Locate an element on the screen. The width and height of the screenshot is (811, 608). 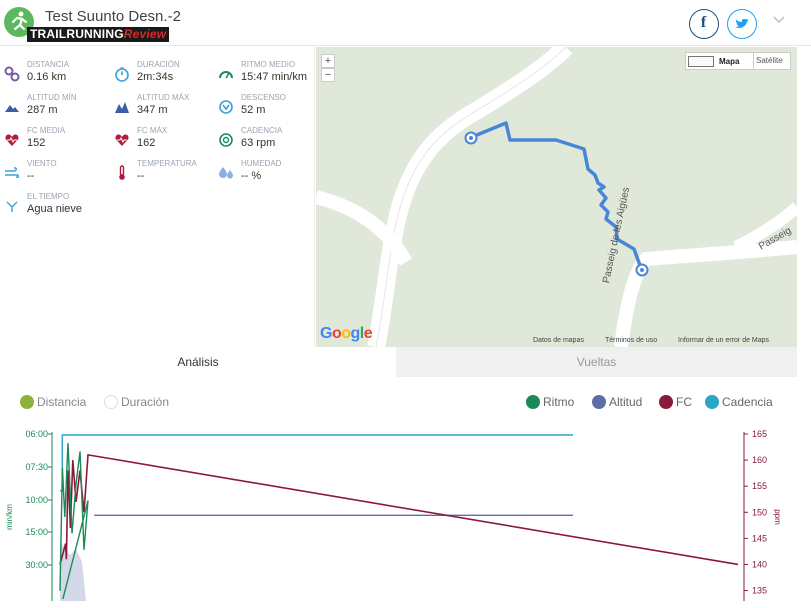
activity-title: Test Suunto Desn.-2 is located at coordinates (113, 16).